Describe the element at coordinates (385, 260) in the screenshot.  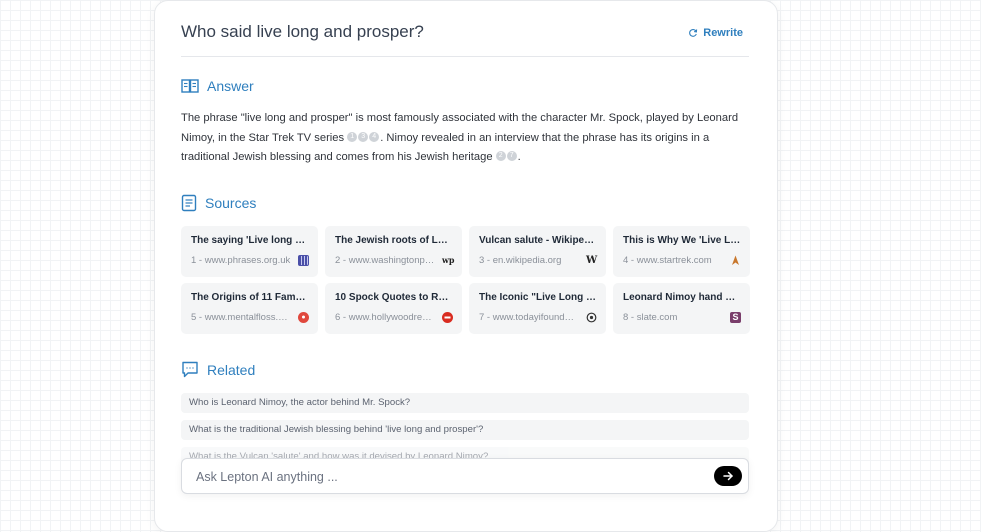
I see `source-url: 2 - www.washingtonpost.com` at that location.